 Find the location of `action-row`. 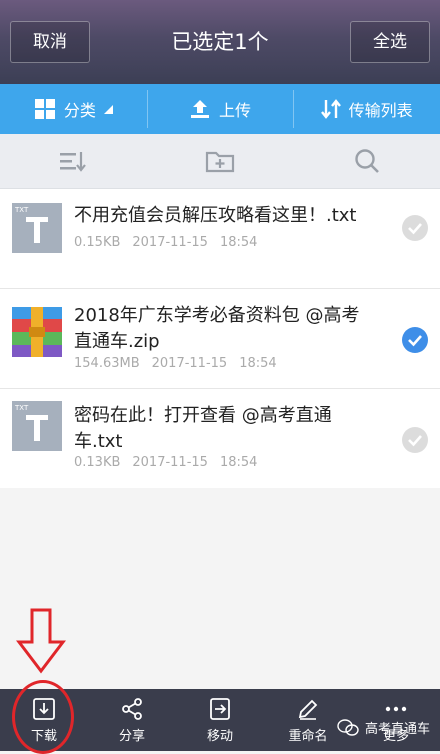

action-row is located at coordinates (220, 161).